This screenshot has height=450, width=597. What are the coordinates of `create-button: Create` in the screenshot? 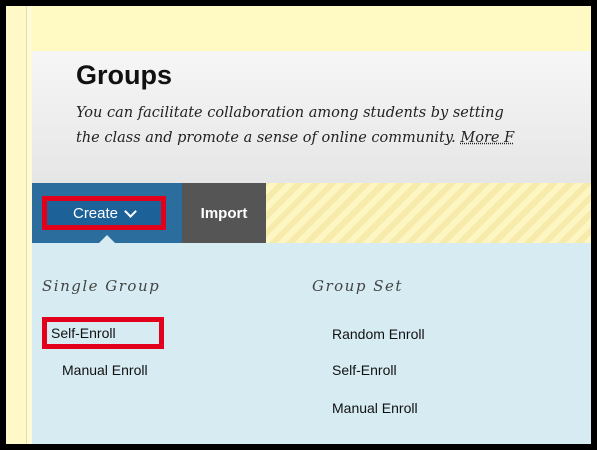 It's located at (104, 213).